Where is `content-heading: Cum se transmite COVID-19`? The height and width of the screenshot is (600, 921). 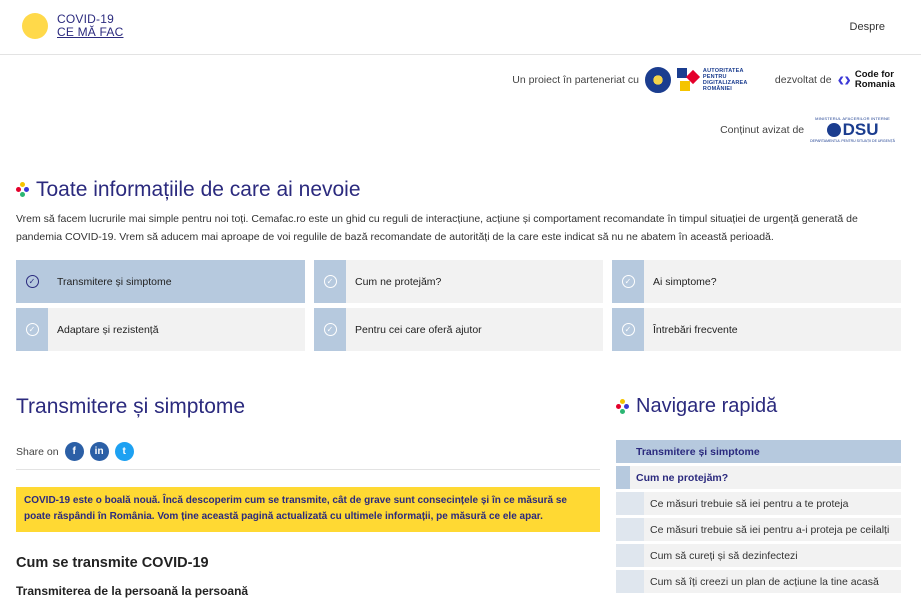
content-heading: Cum se transmite COVID-19 is located at coordinates (112, 563).